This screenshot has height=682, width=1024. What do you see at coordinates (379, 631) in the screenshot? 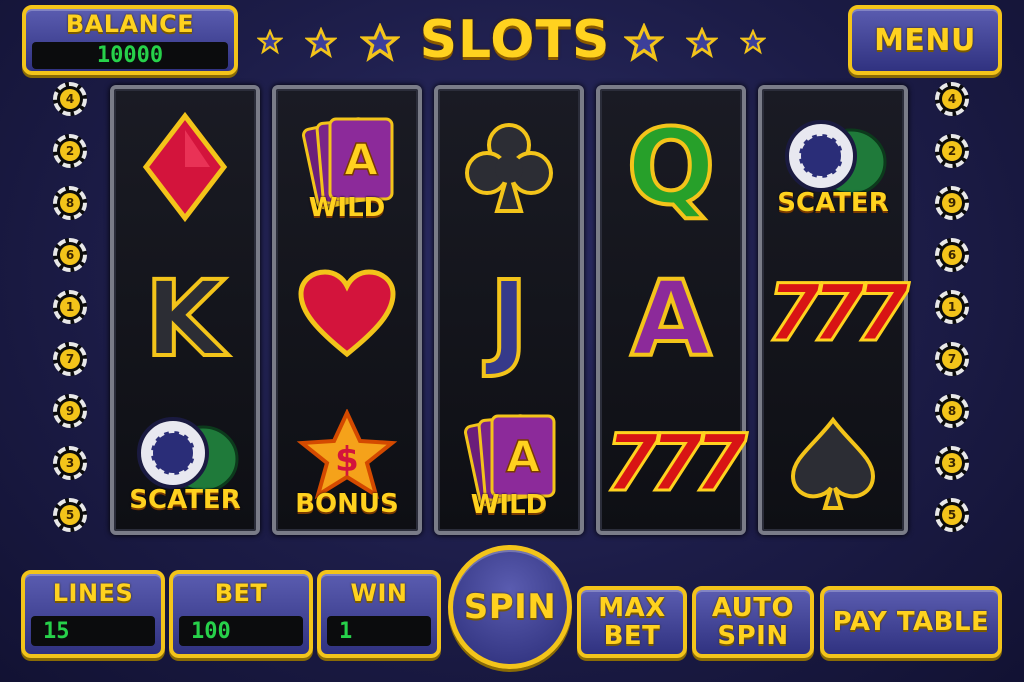
I see `win-value: 1` at bounding box center [379, 631].